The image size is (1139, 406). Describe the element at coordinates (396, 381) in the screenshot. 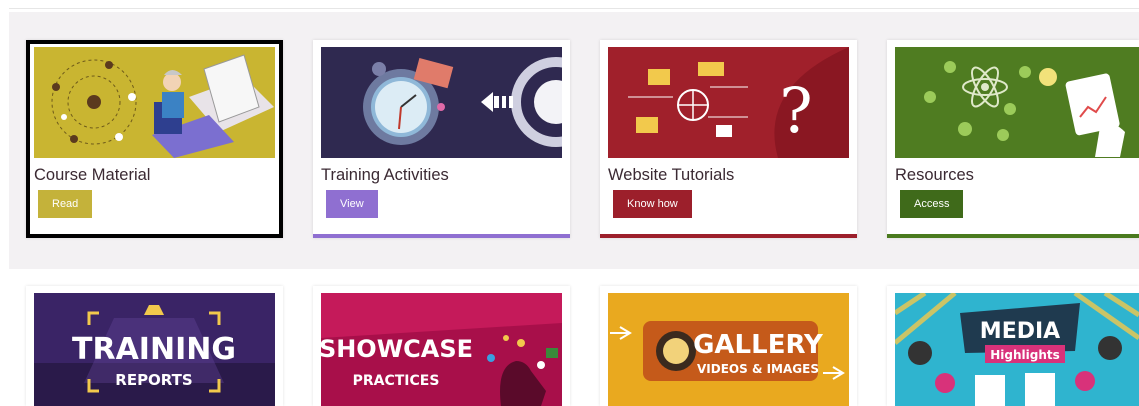

I see `showcase-line2: PRACTICES` at that location.